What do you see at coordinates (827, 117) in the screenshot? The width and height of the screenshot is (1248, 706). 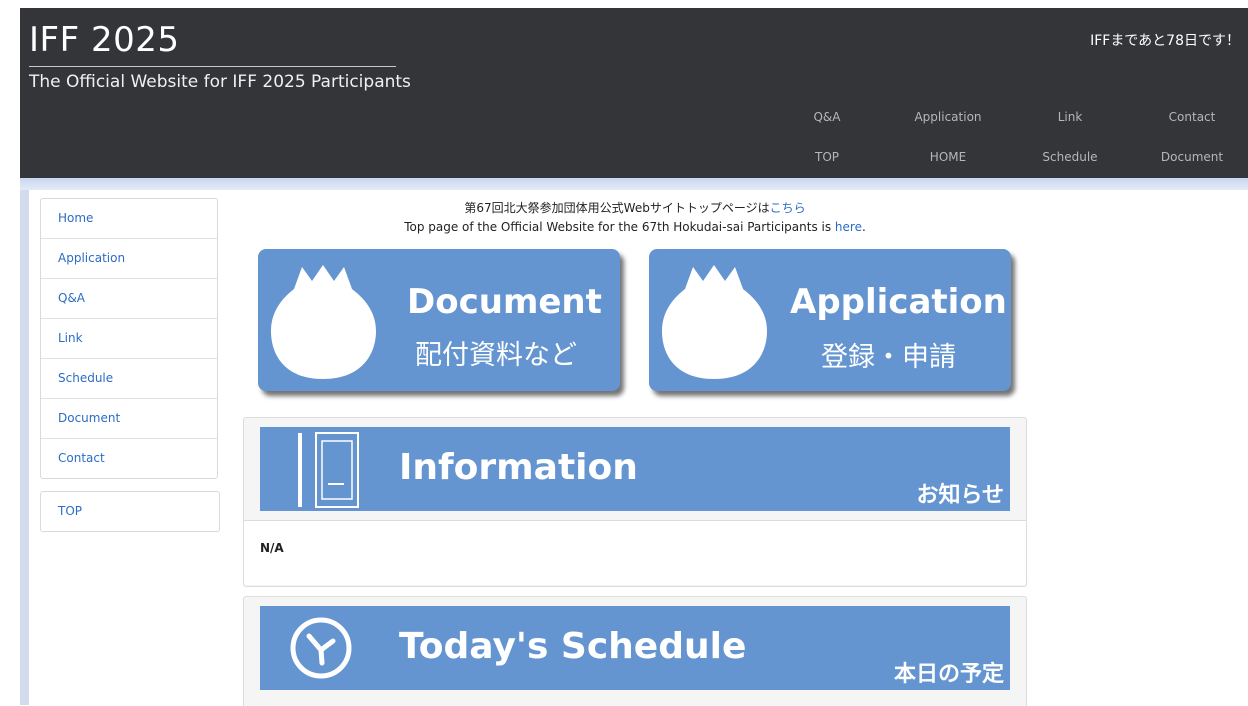 I see `nav-qa: Q&A` at bounding box center [827, 117].